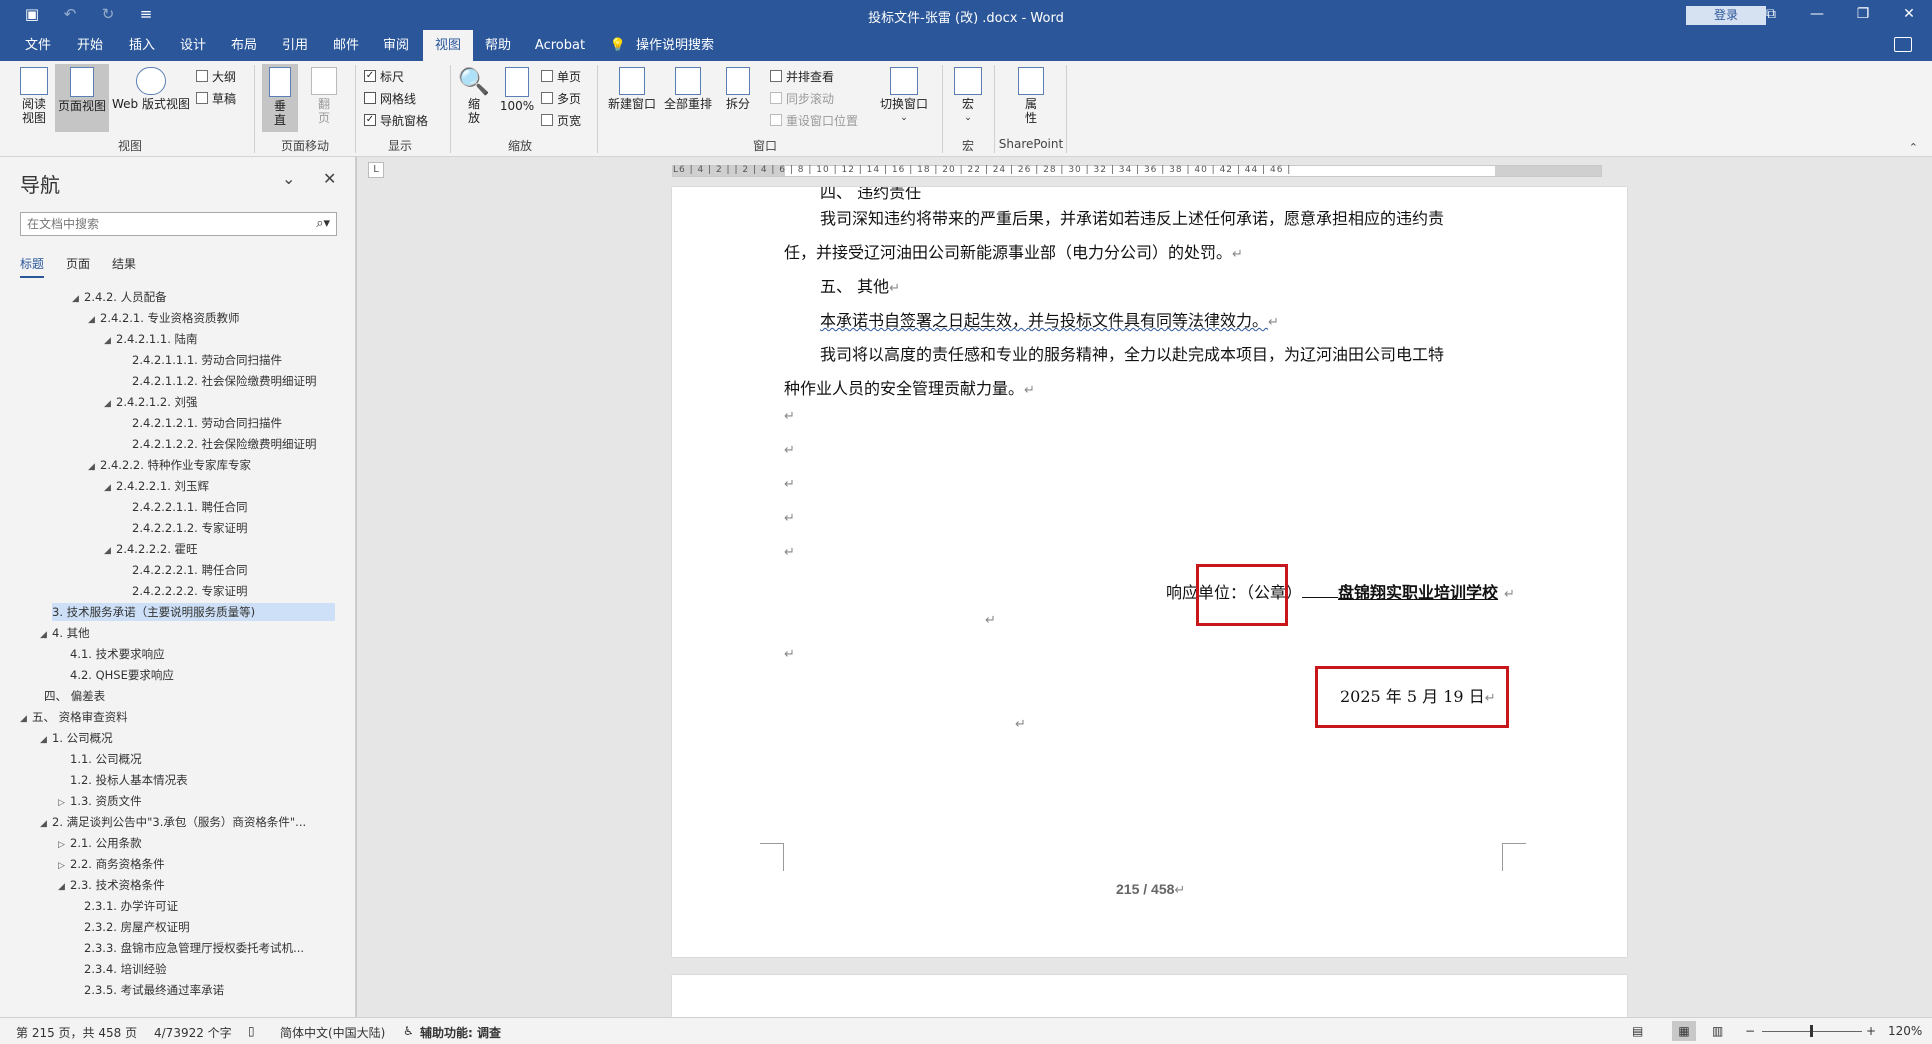  What do you see at coordinates (90, 45) in the screenshot?
I see `tab-home: 开始` at bounding box center [90, 45].